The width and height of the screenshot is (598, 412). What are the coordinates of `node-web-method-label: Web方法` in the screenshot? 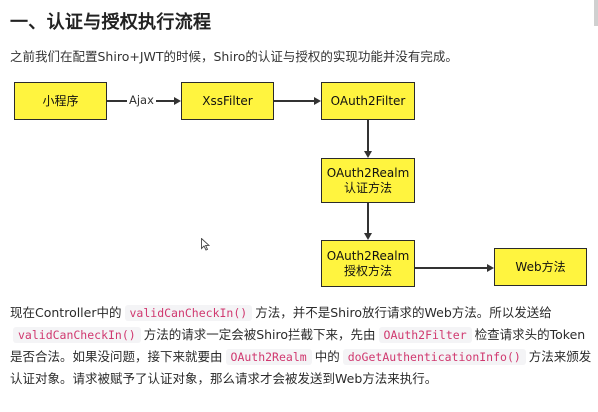 It's located at (540, 266).